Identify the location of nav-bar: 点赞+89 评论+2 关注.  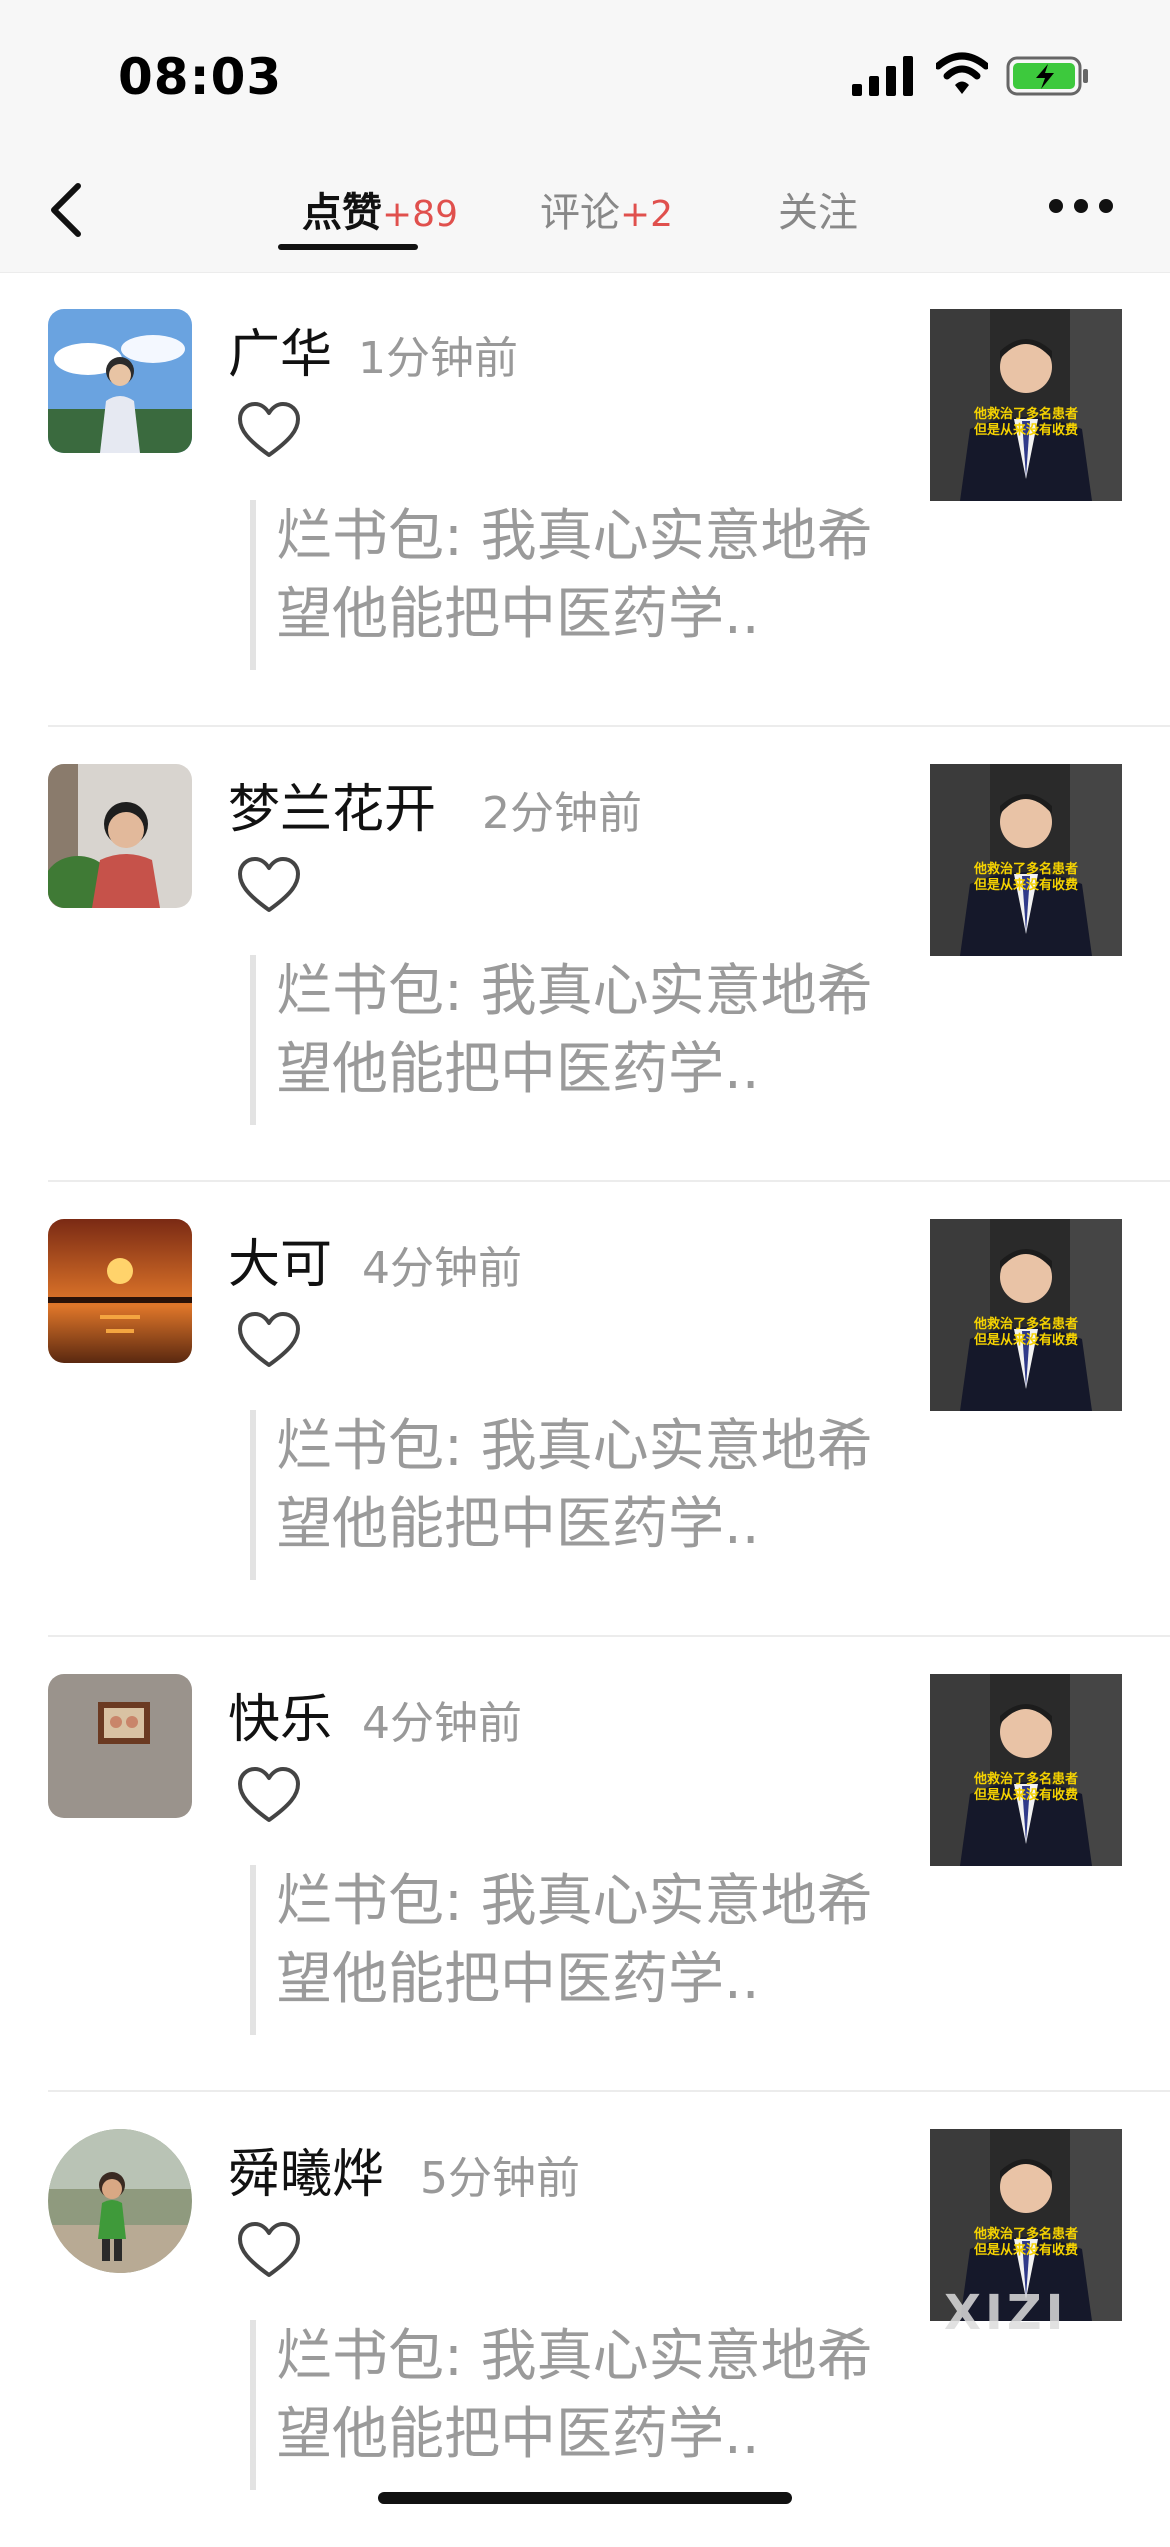
(585, 211).